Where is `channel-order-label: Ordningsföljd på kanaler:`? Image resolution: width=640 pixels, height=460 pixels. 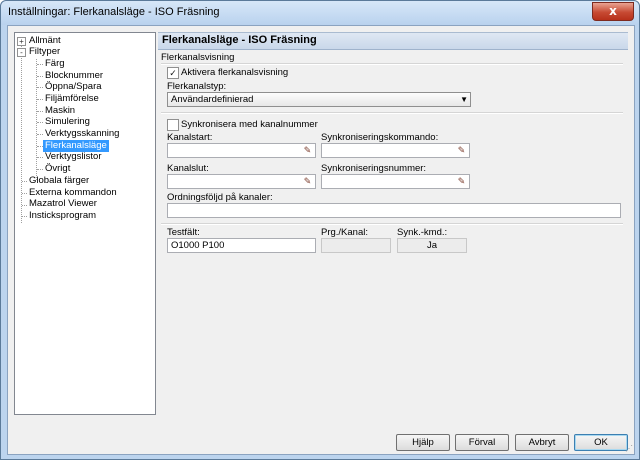
channel-order-label: Ordningsföljd på kanaler: is located at coordinates (220, 197).